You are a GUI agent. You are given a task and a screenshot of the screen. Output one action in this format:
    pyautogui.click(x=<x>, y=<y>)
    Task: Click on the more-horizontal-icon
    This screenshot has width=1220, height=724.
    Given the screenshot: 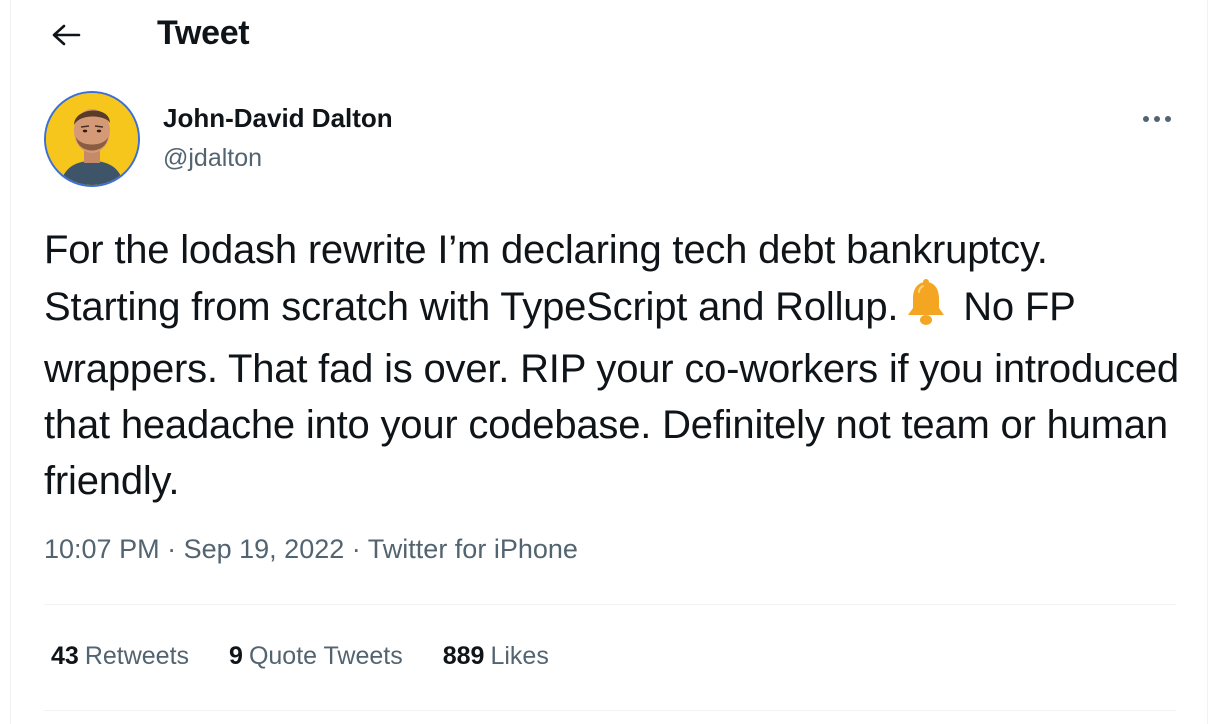 What is the action you would take?
    pyautogui.click(x=1157, y=119)
    